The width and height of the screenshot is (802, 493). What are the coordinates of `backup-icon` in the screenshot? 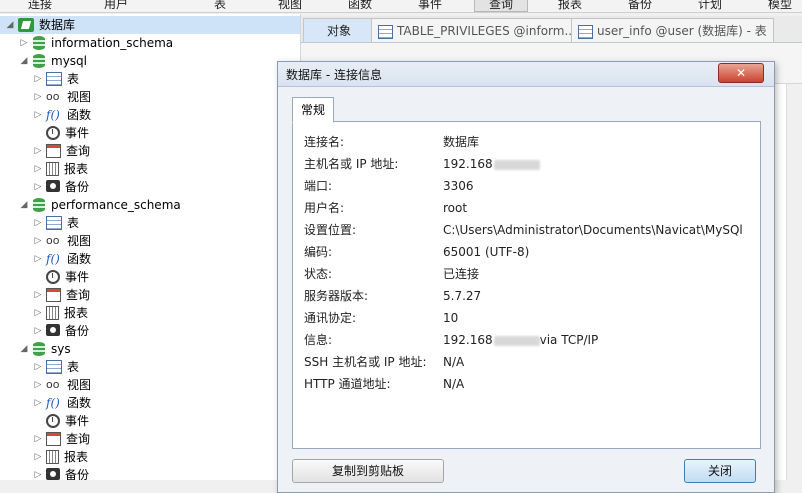 It's located at (53, 474).